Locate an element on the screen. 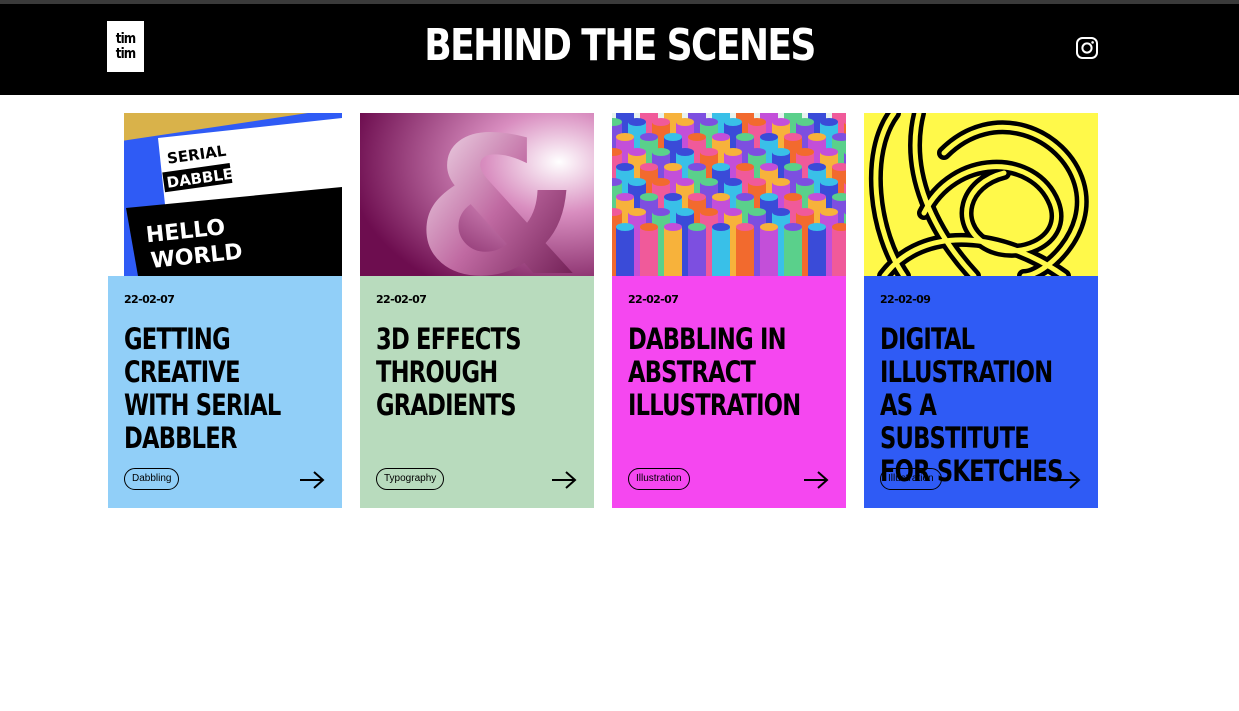 The width and height of the screenshot is (1239, 711). card-image-ampersand: & is located at coordinates (477, 194).